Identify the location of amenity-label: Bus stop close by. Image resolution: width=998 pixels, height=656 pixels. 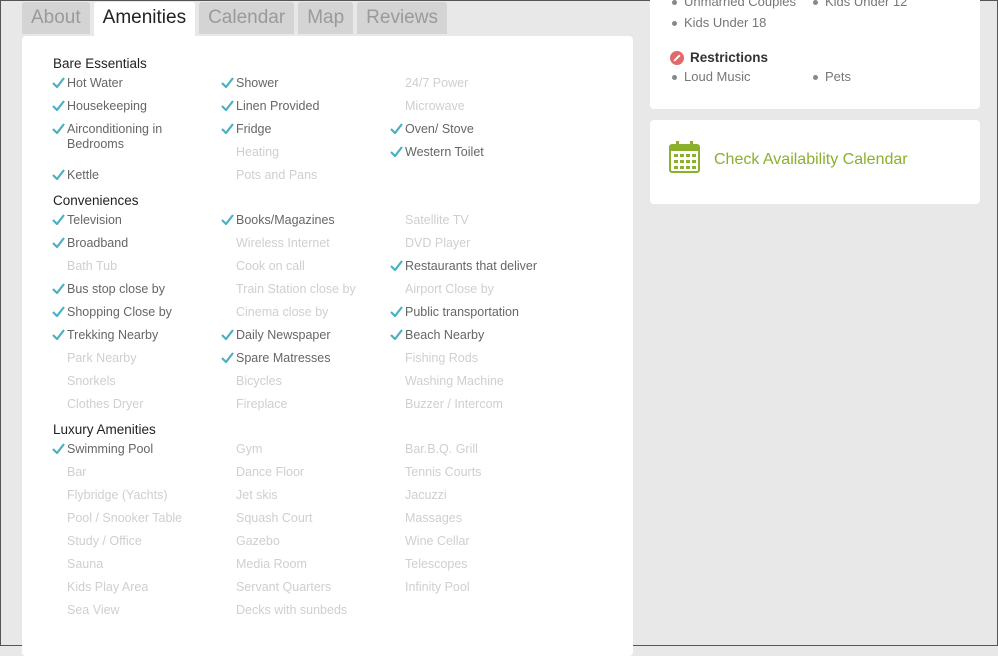
(116, 289).